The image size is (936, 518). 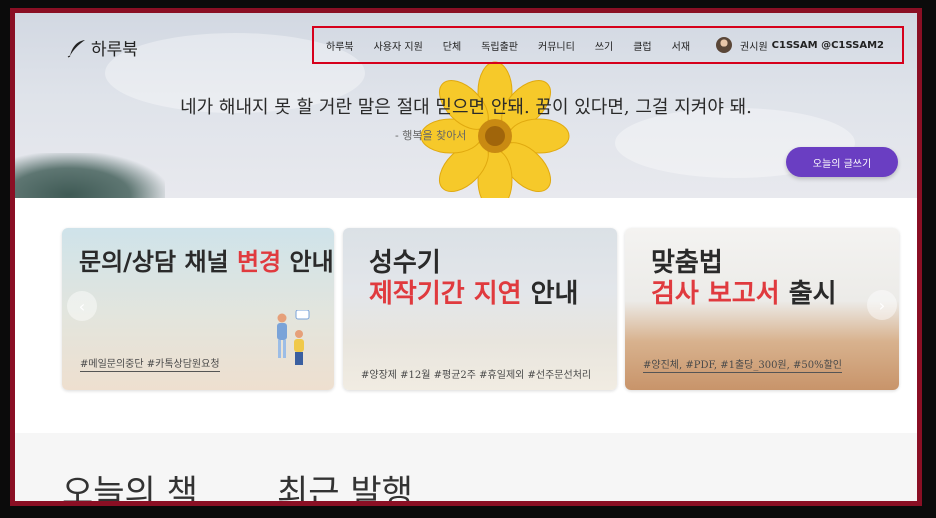 What do you see at coordinates (150, 363) in the screenshot?
I see `card-tags: #메일문의중단 #카톡상담원요청` at bounding box center [150, 363].